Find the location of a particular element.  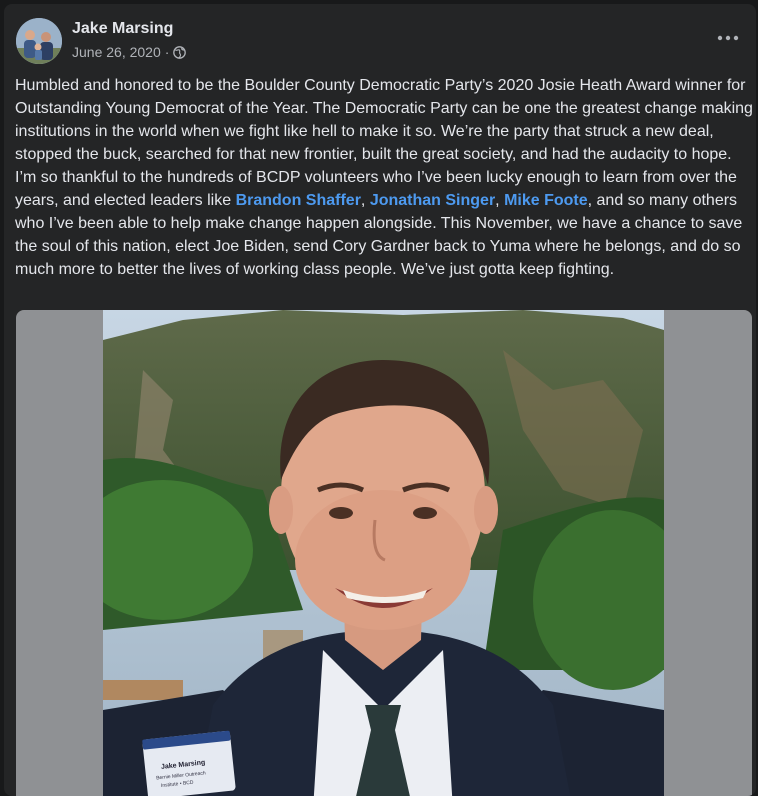

link-jonathan-singer: Jonathan Singer is located at coordinates (432, 200).